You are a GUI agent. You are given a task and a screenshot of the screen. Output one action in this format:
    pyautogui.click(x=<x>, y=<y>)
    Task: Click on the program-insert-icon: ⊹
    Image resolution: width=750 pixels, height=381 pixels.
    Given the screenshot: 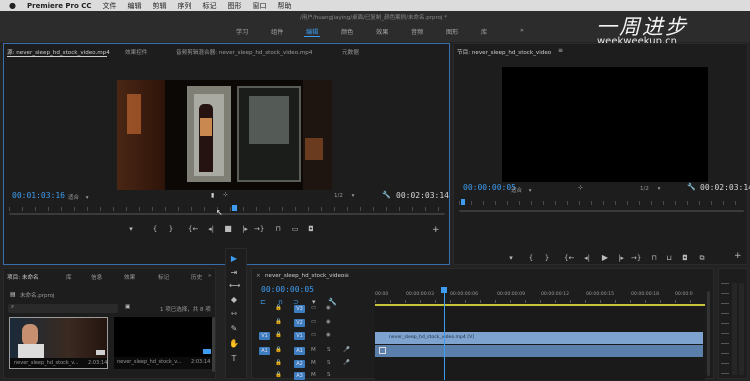 What is the action you would take?
    pyautogui.click(x=580, y=188)
    